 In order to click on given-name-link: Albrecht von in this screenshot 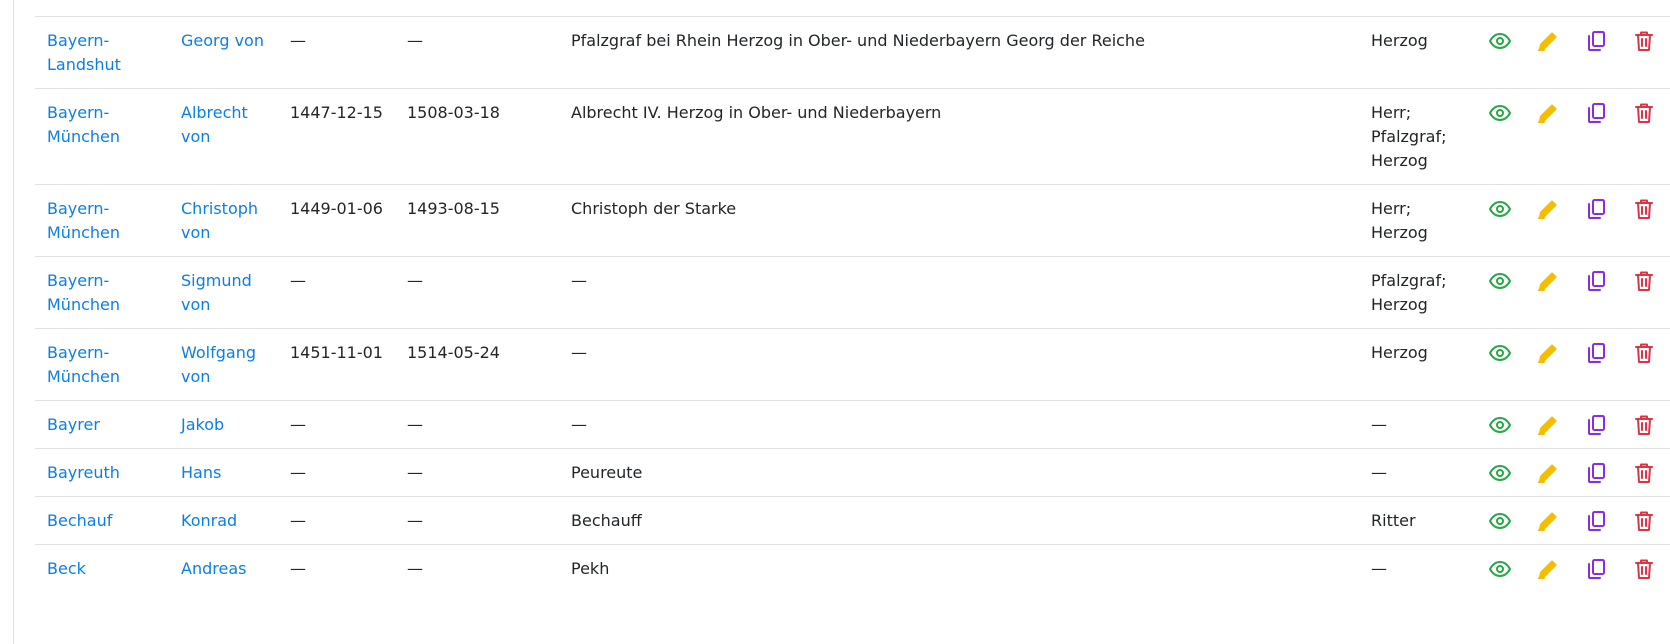, I will do `click(214, 124)`.